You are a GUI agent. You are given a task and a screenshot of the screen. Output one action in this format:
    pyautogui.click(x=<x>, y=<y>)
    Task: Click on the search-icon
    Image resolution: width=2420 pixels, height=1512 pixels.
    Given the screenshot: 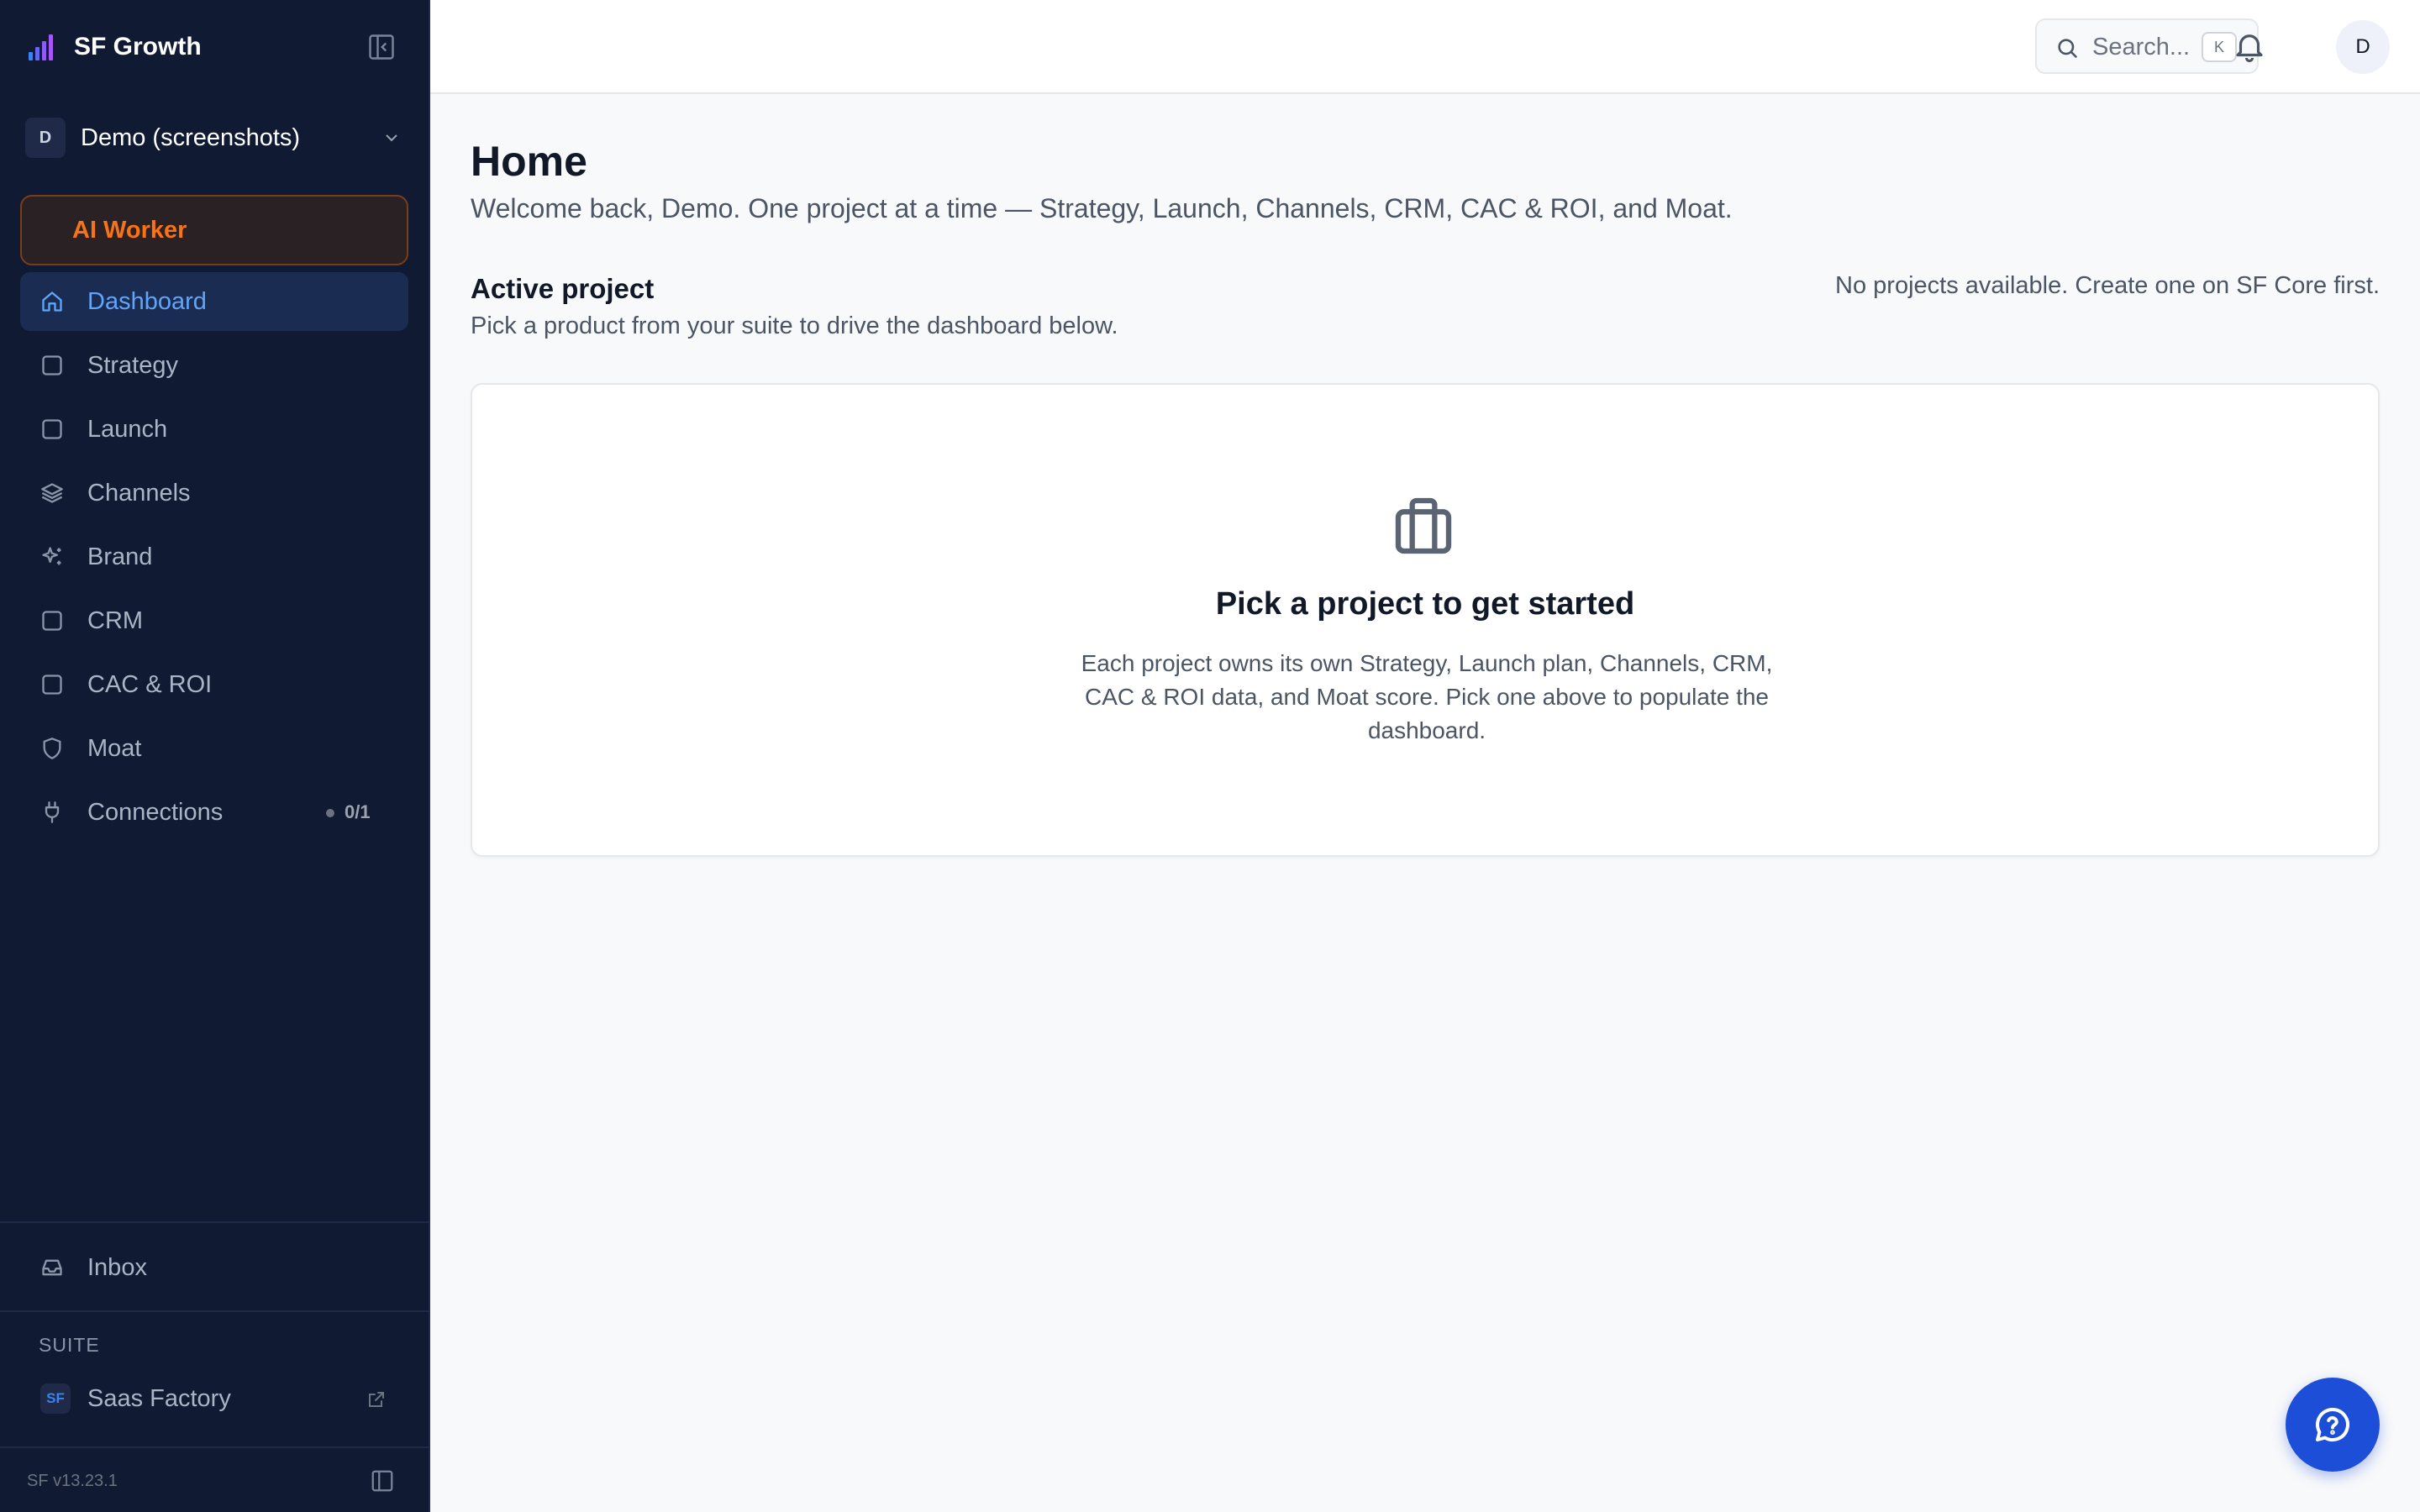 What is the action you would take?
    pyautogui.click(x=2067, y=48)
    